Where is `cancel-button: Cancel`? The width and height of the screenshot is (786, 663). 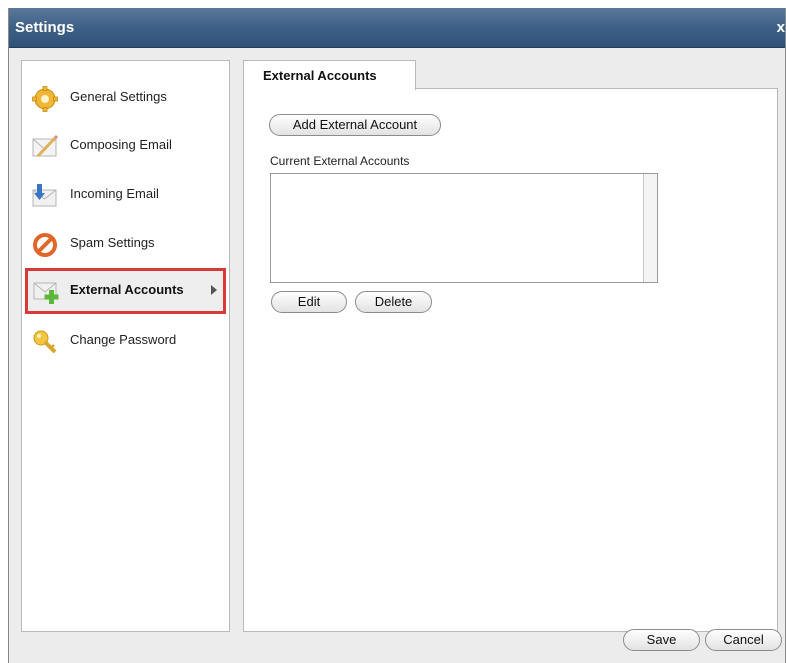 cancel-button: Cancel is located at coordinates (743, 640).